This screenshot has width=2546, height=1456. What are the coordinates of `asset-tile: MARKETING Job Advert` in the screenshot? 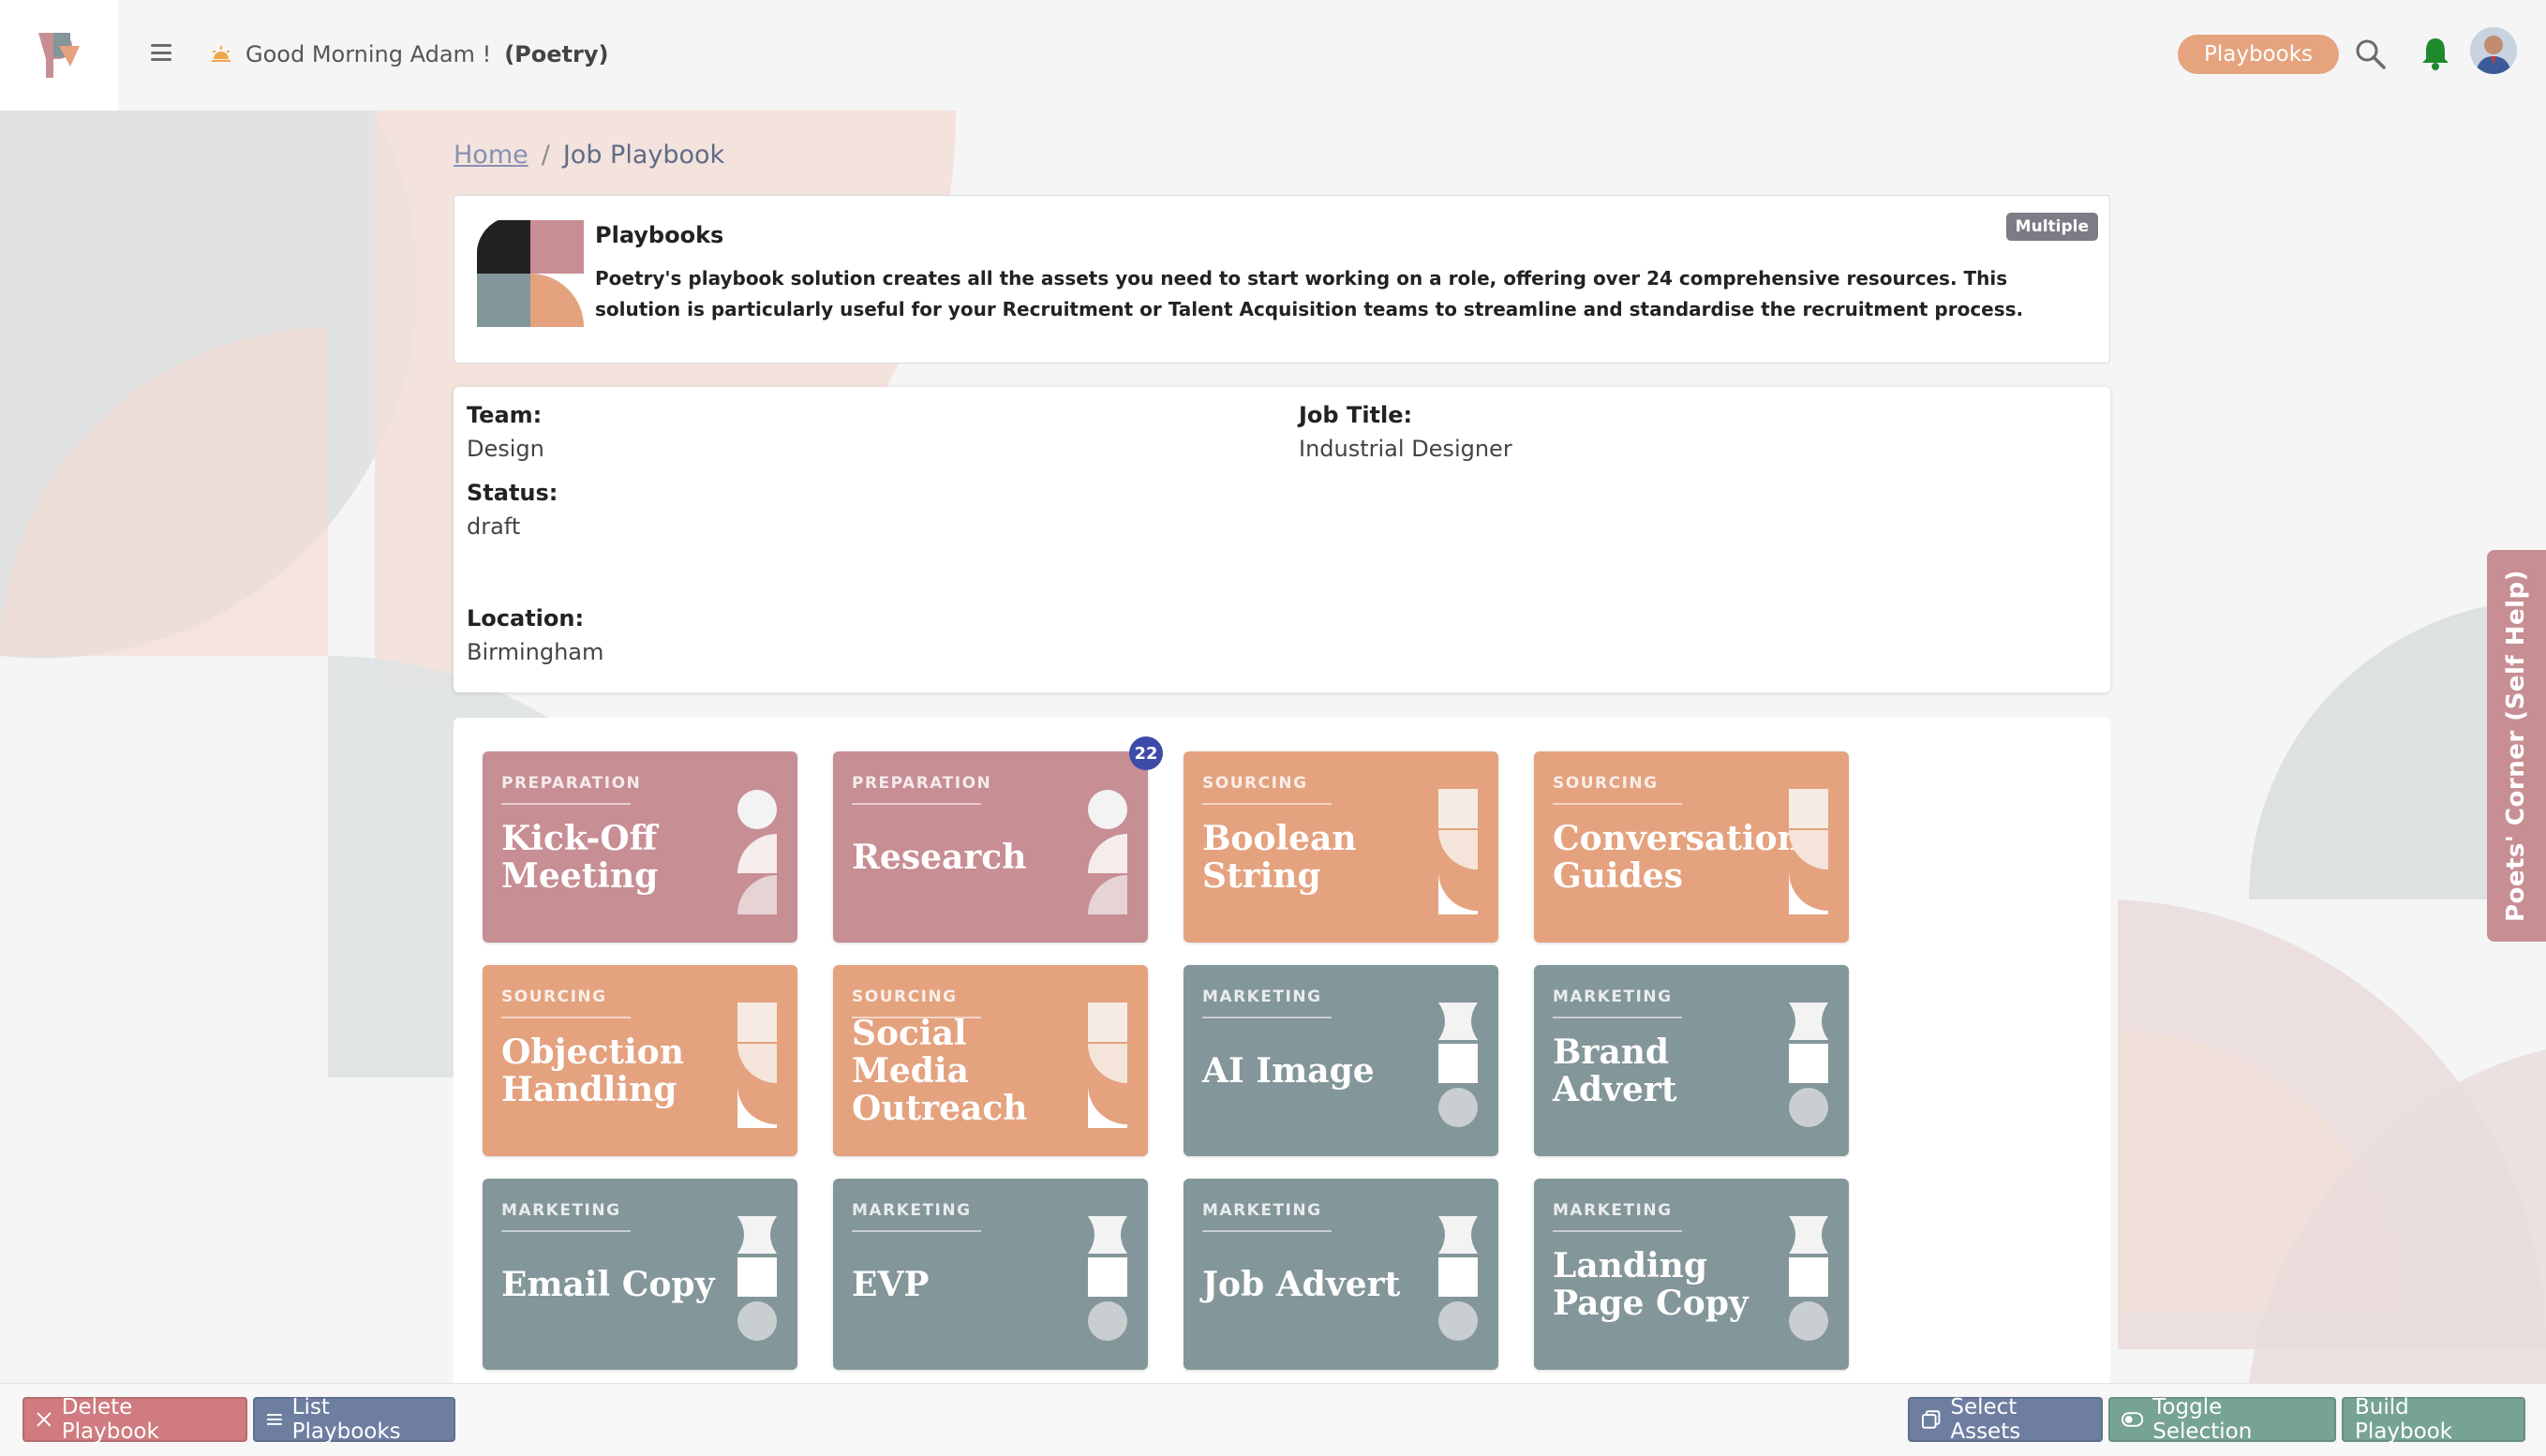 It's located at (1341, 1274).